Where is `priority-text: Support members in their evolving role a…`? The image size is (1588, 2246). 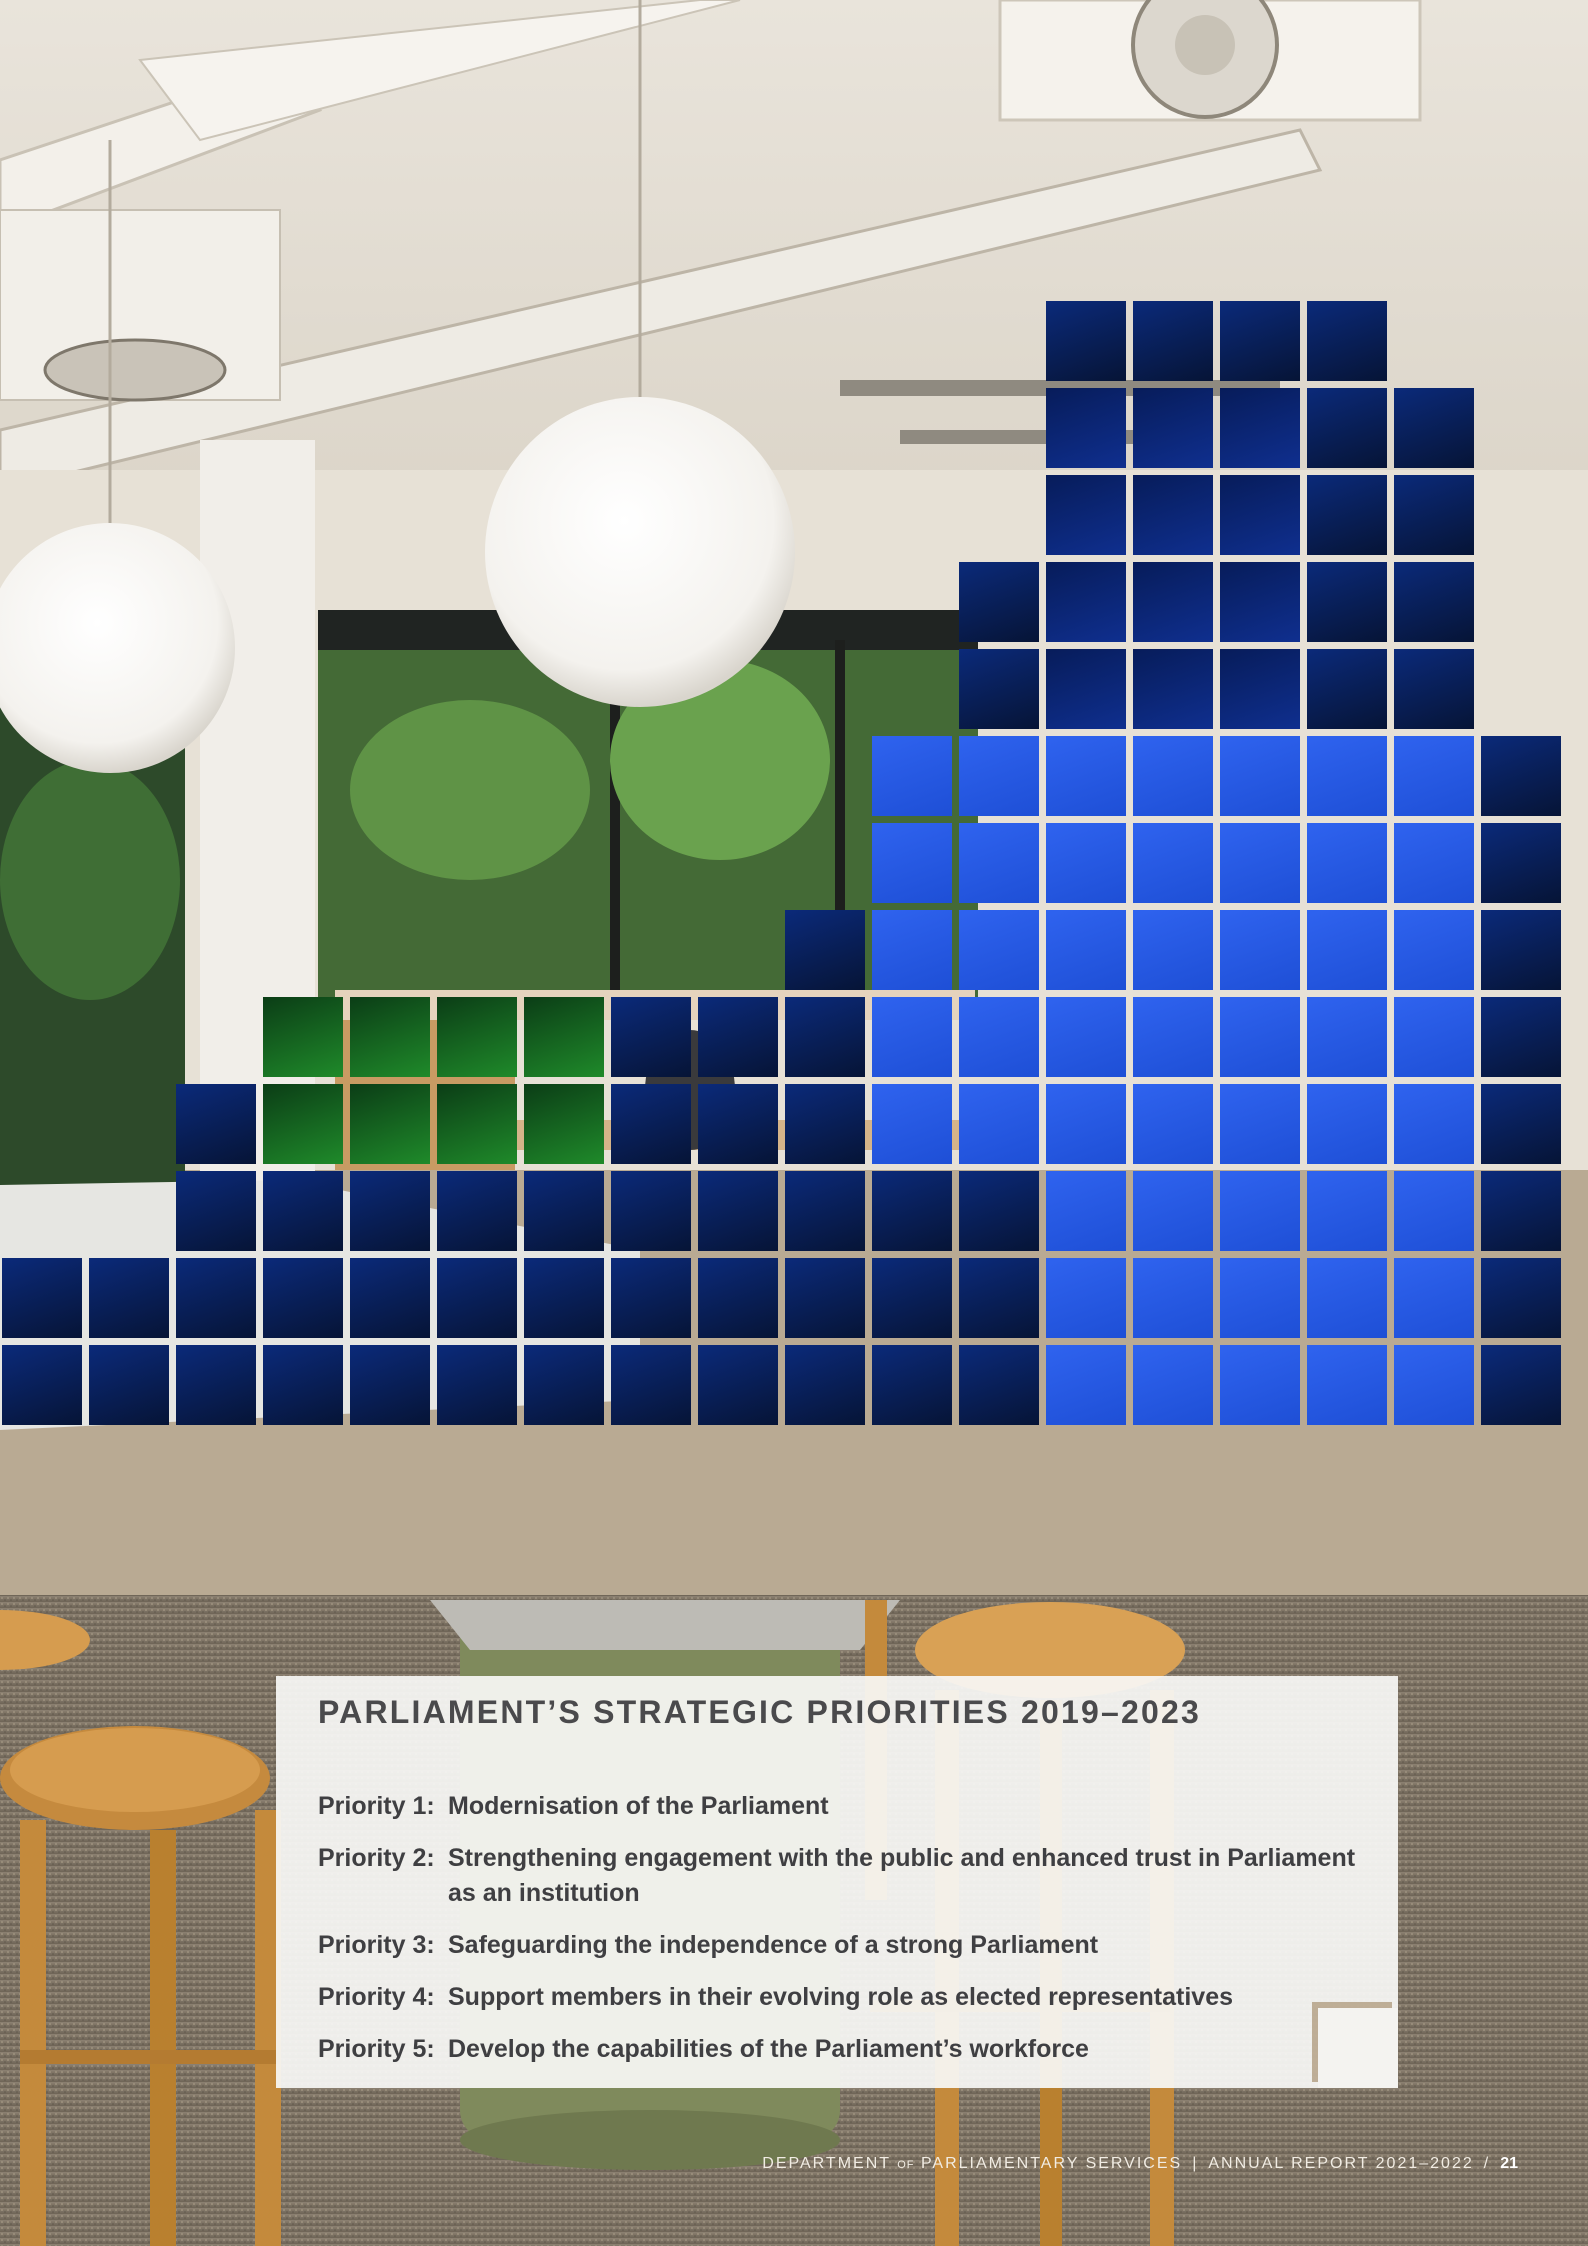
priority-text: Support members in their evolving role a… is located at coordinates (840, 1997).